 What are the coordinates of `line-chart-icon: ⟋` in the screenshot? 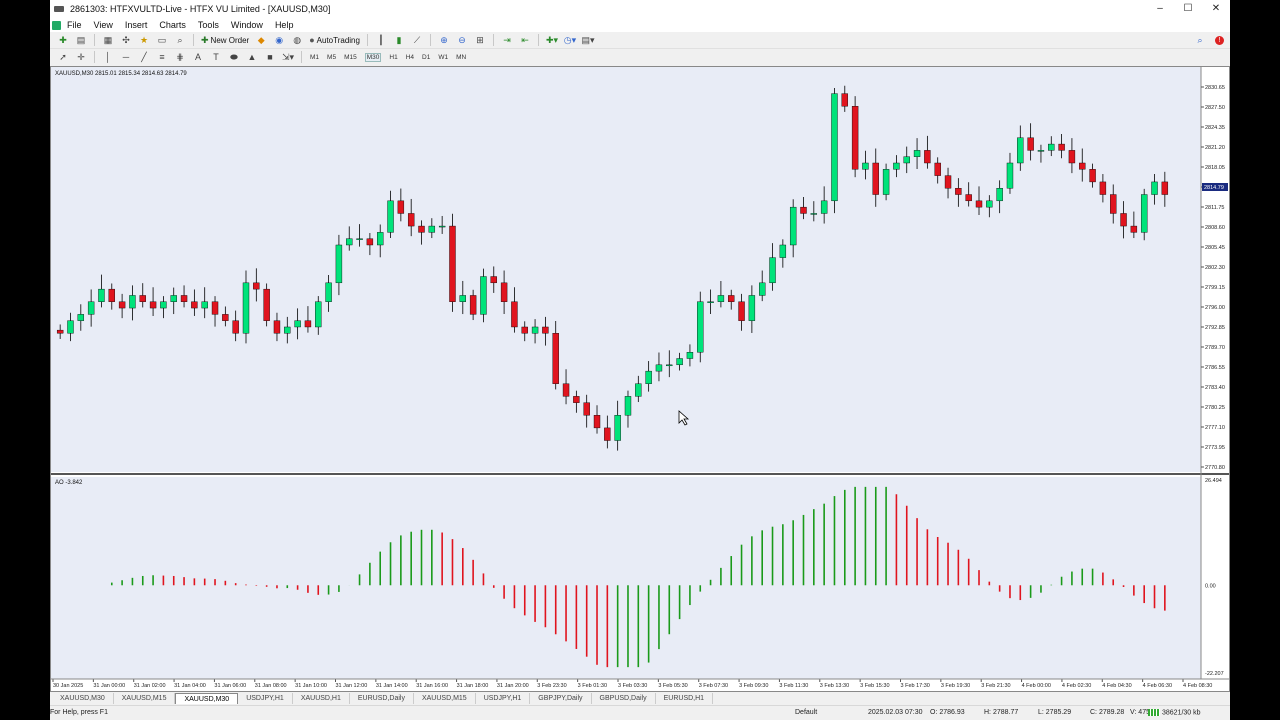 It's located at (417, 40).